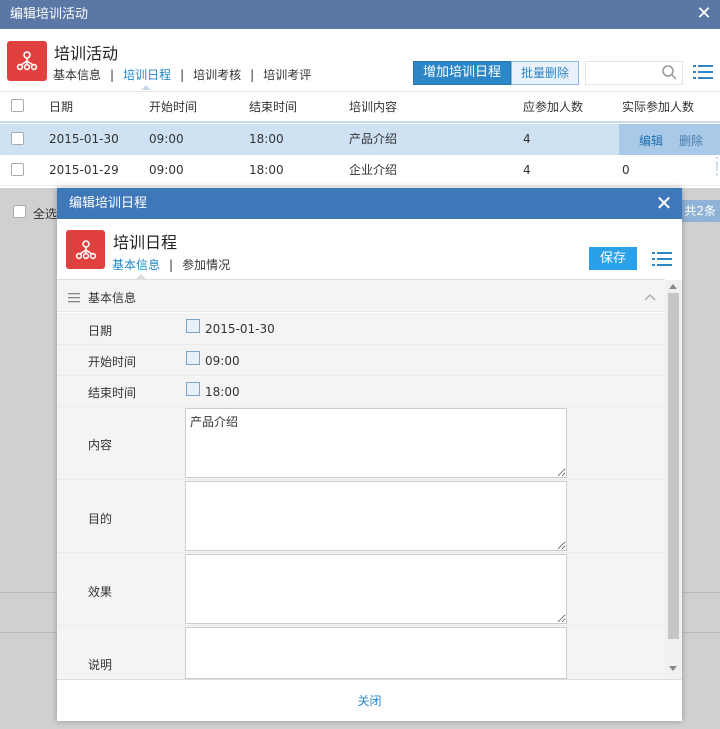  I want to click on tab-schedule: 培训日程, so click(147, 75).